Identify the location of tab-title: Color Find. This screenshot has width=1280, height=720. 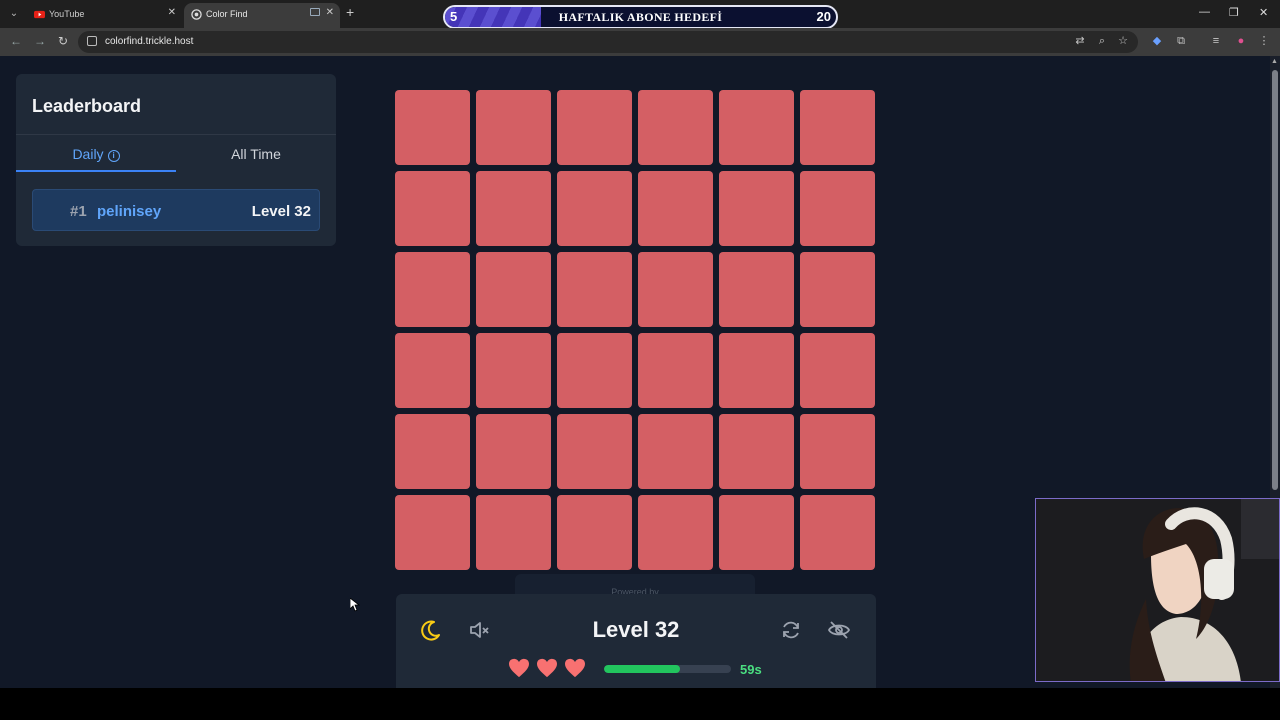
(227, 14).